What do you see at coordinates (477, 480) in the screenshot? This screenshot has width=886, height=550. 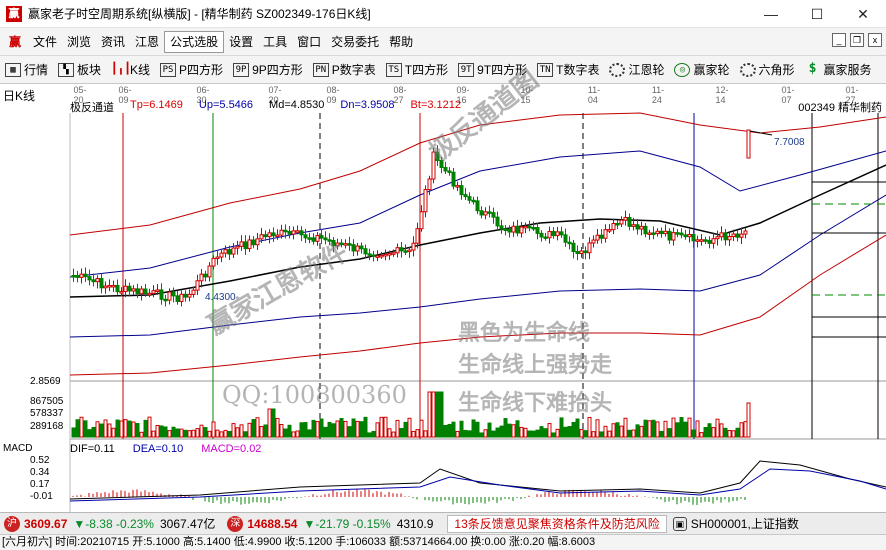 I see `dif-line` at bounding box center [477, 480].